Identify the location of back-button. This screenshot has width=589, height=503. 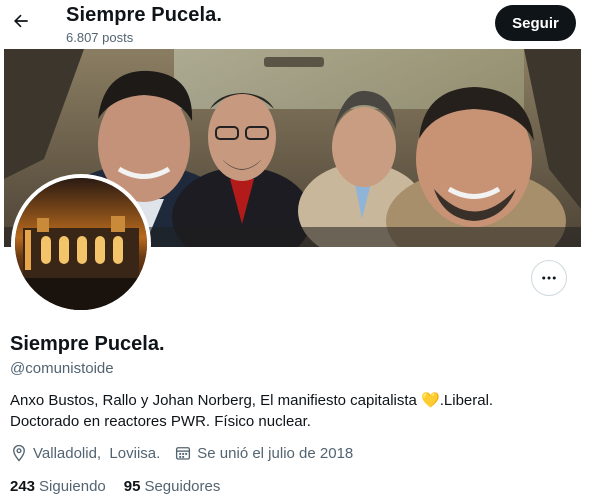
(21, 21).